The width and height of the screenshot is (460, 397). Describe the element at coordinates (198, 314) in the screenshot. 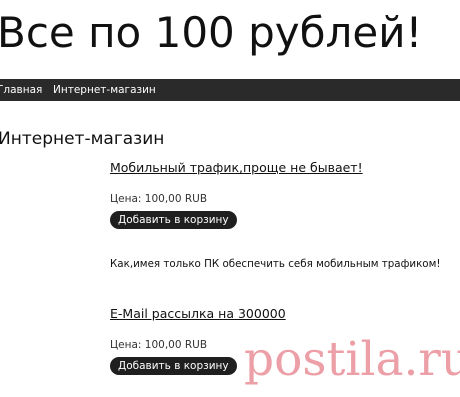

I see `product-title-email-mailing: E-Mail рассылка на 300000` at that location.